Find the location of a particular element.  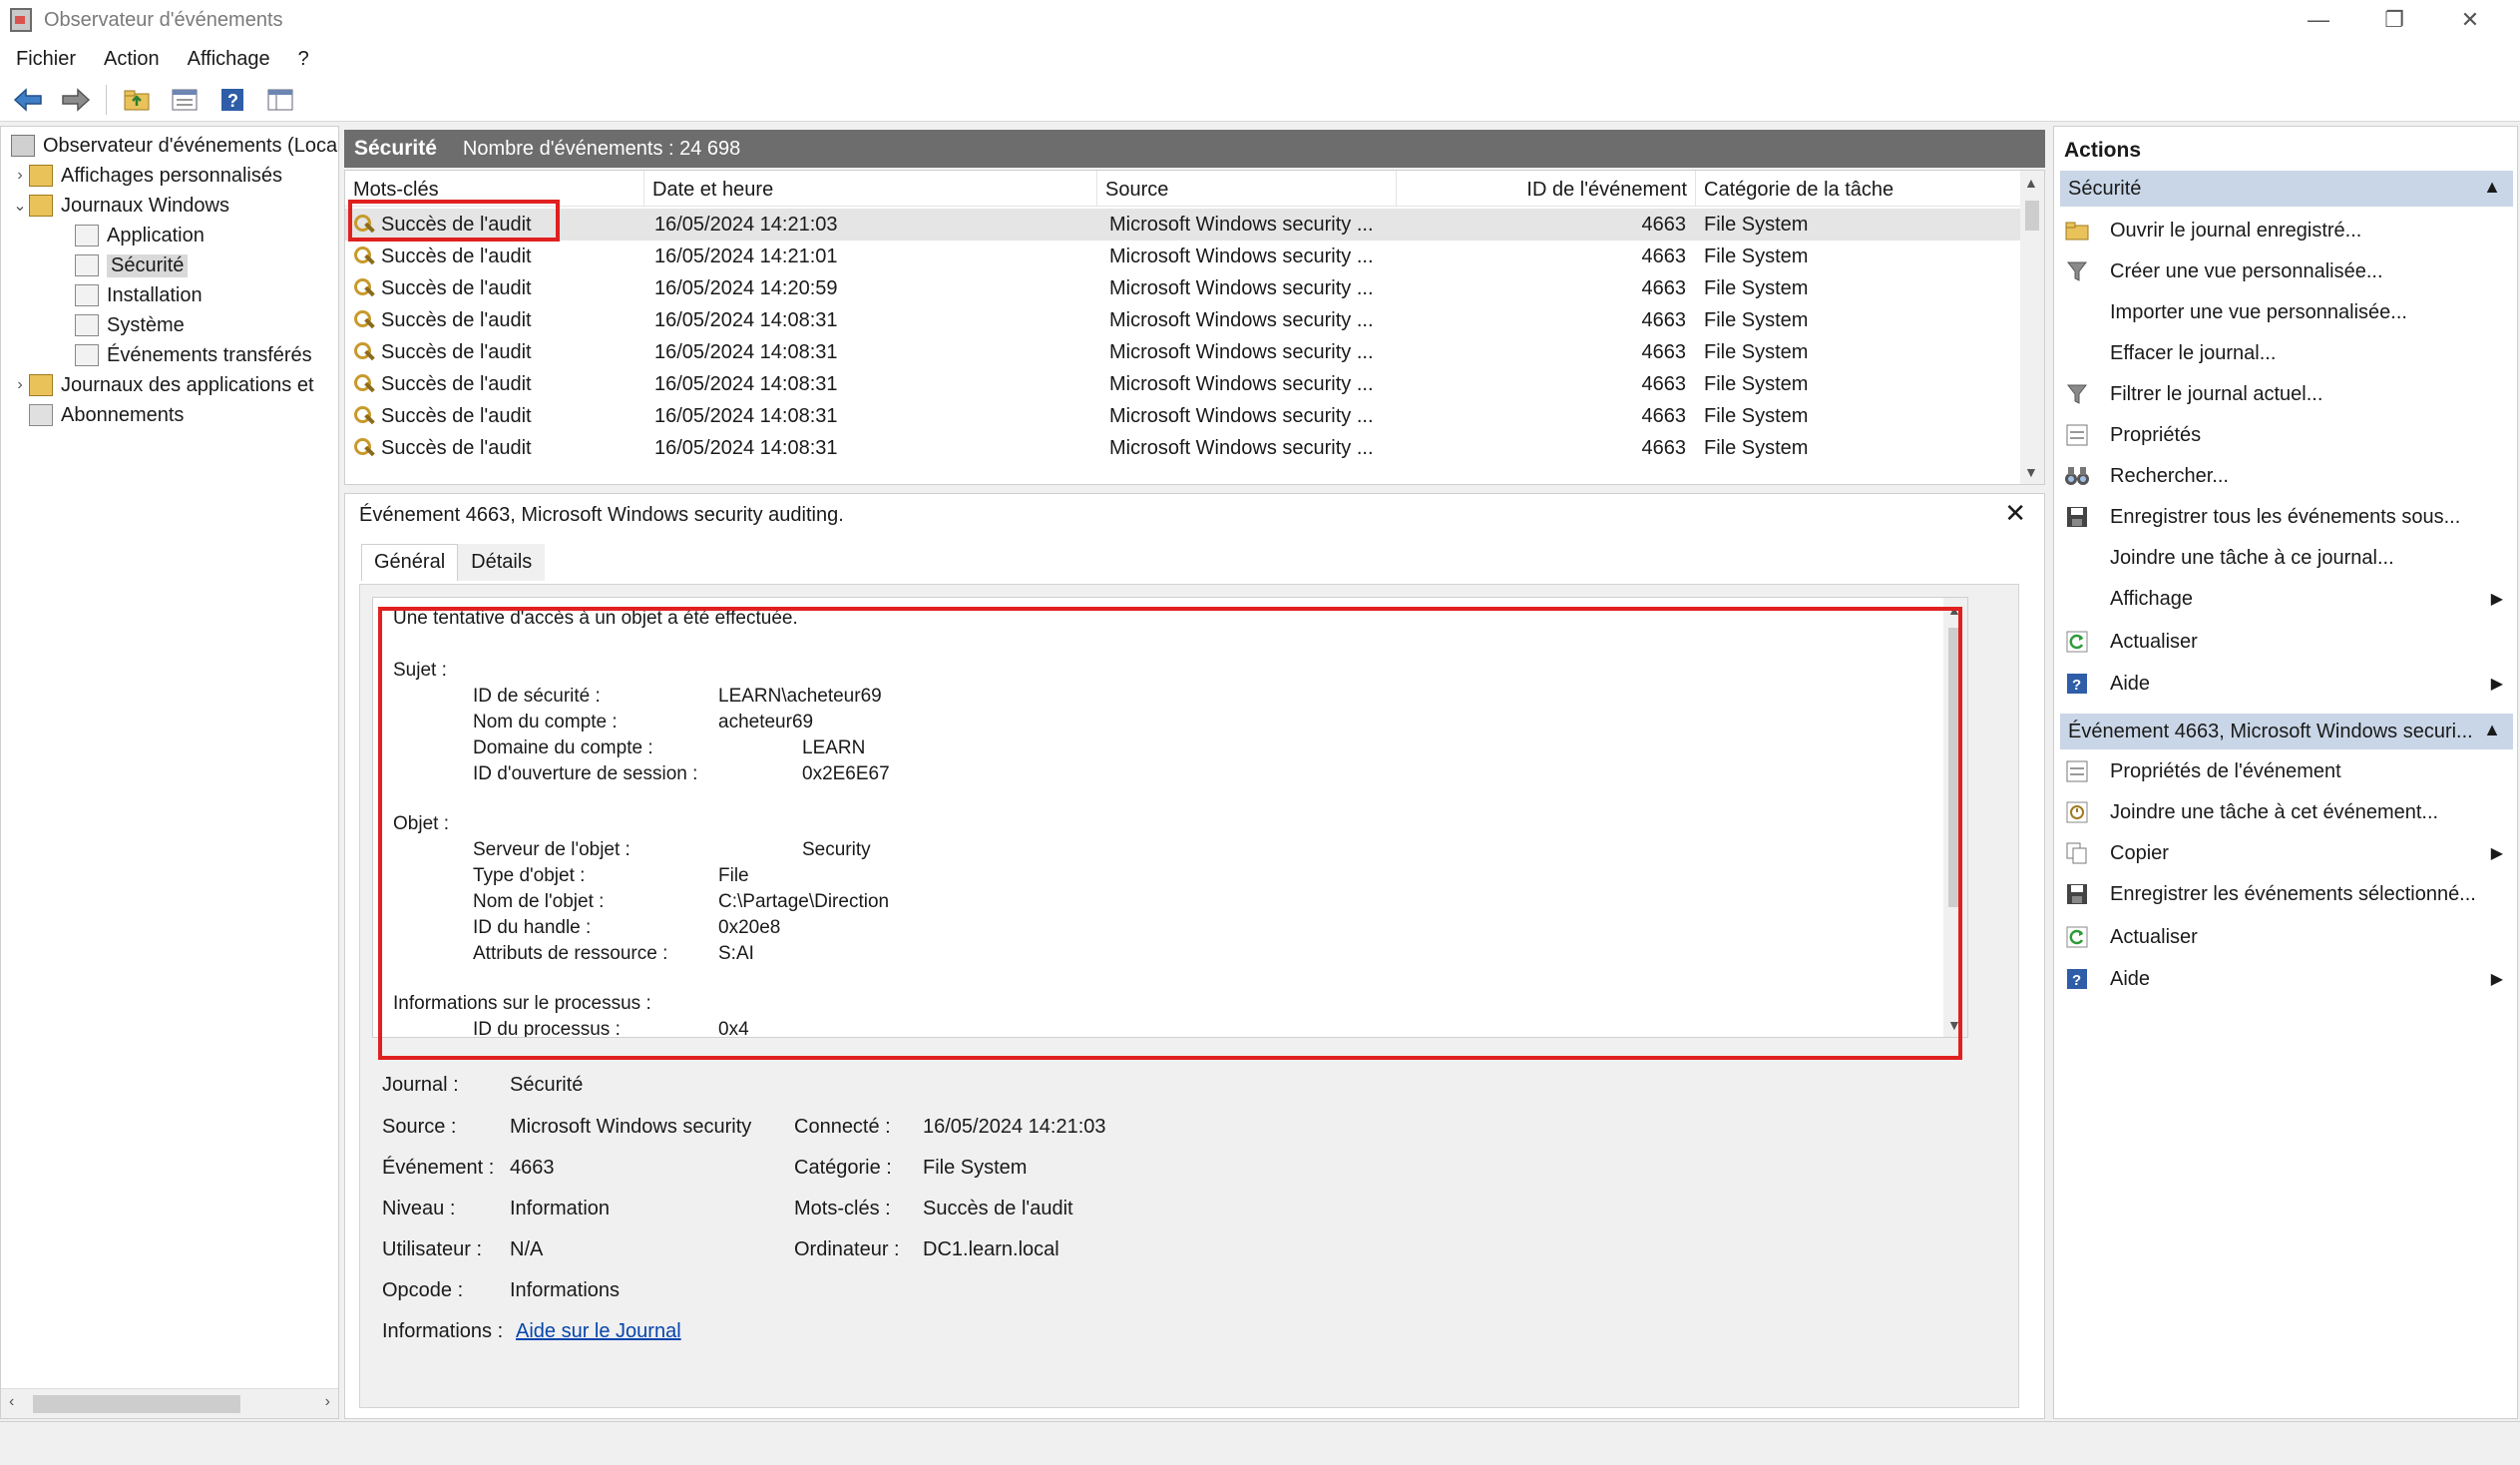

log-help-link: Aide sur le Journal is located at coordinates (598, 1331).